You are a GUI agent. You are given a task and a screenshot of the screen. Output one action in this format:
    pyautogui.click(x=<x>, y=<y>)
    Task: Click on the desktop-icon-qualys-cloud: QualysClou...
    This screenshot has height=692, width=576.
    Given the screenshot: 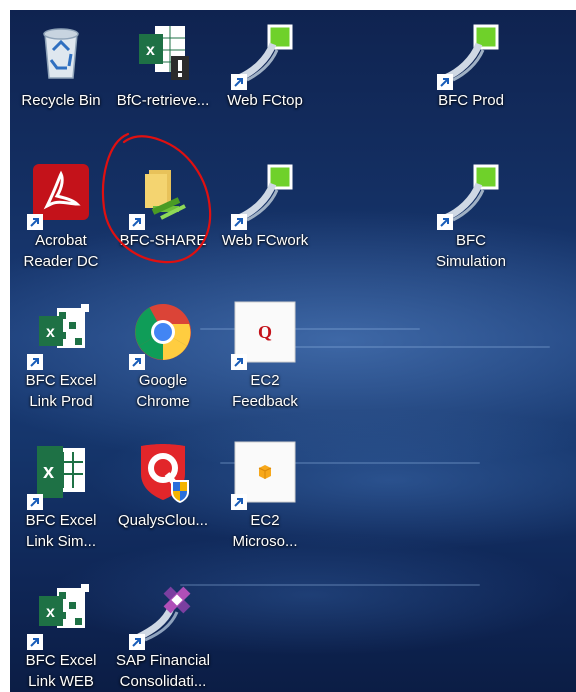 What is the action you would take?
    pyautogui.click(x=163, y=504)
    